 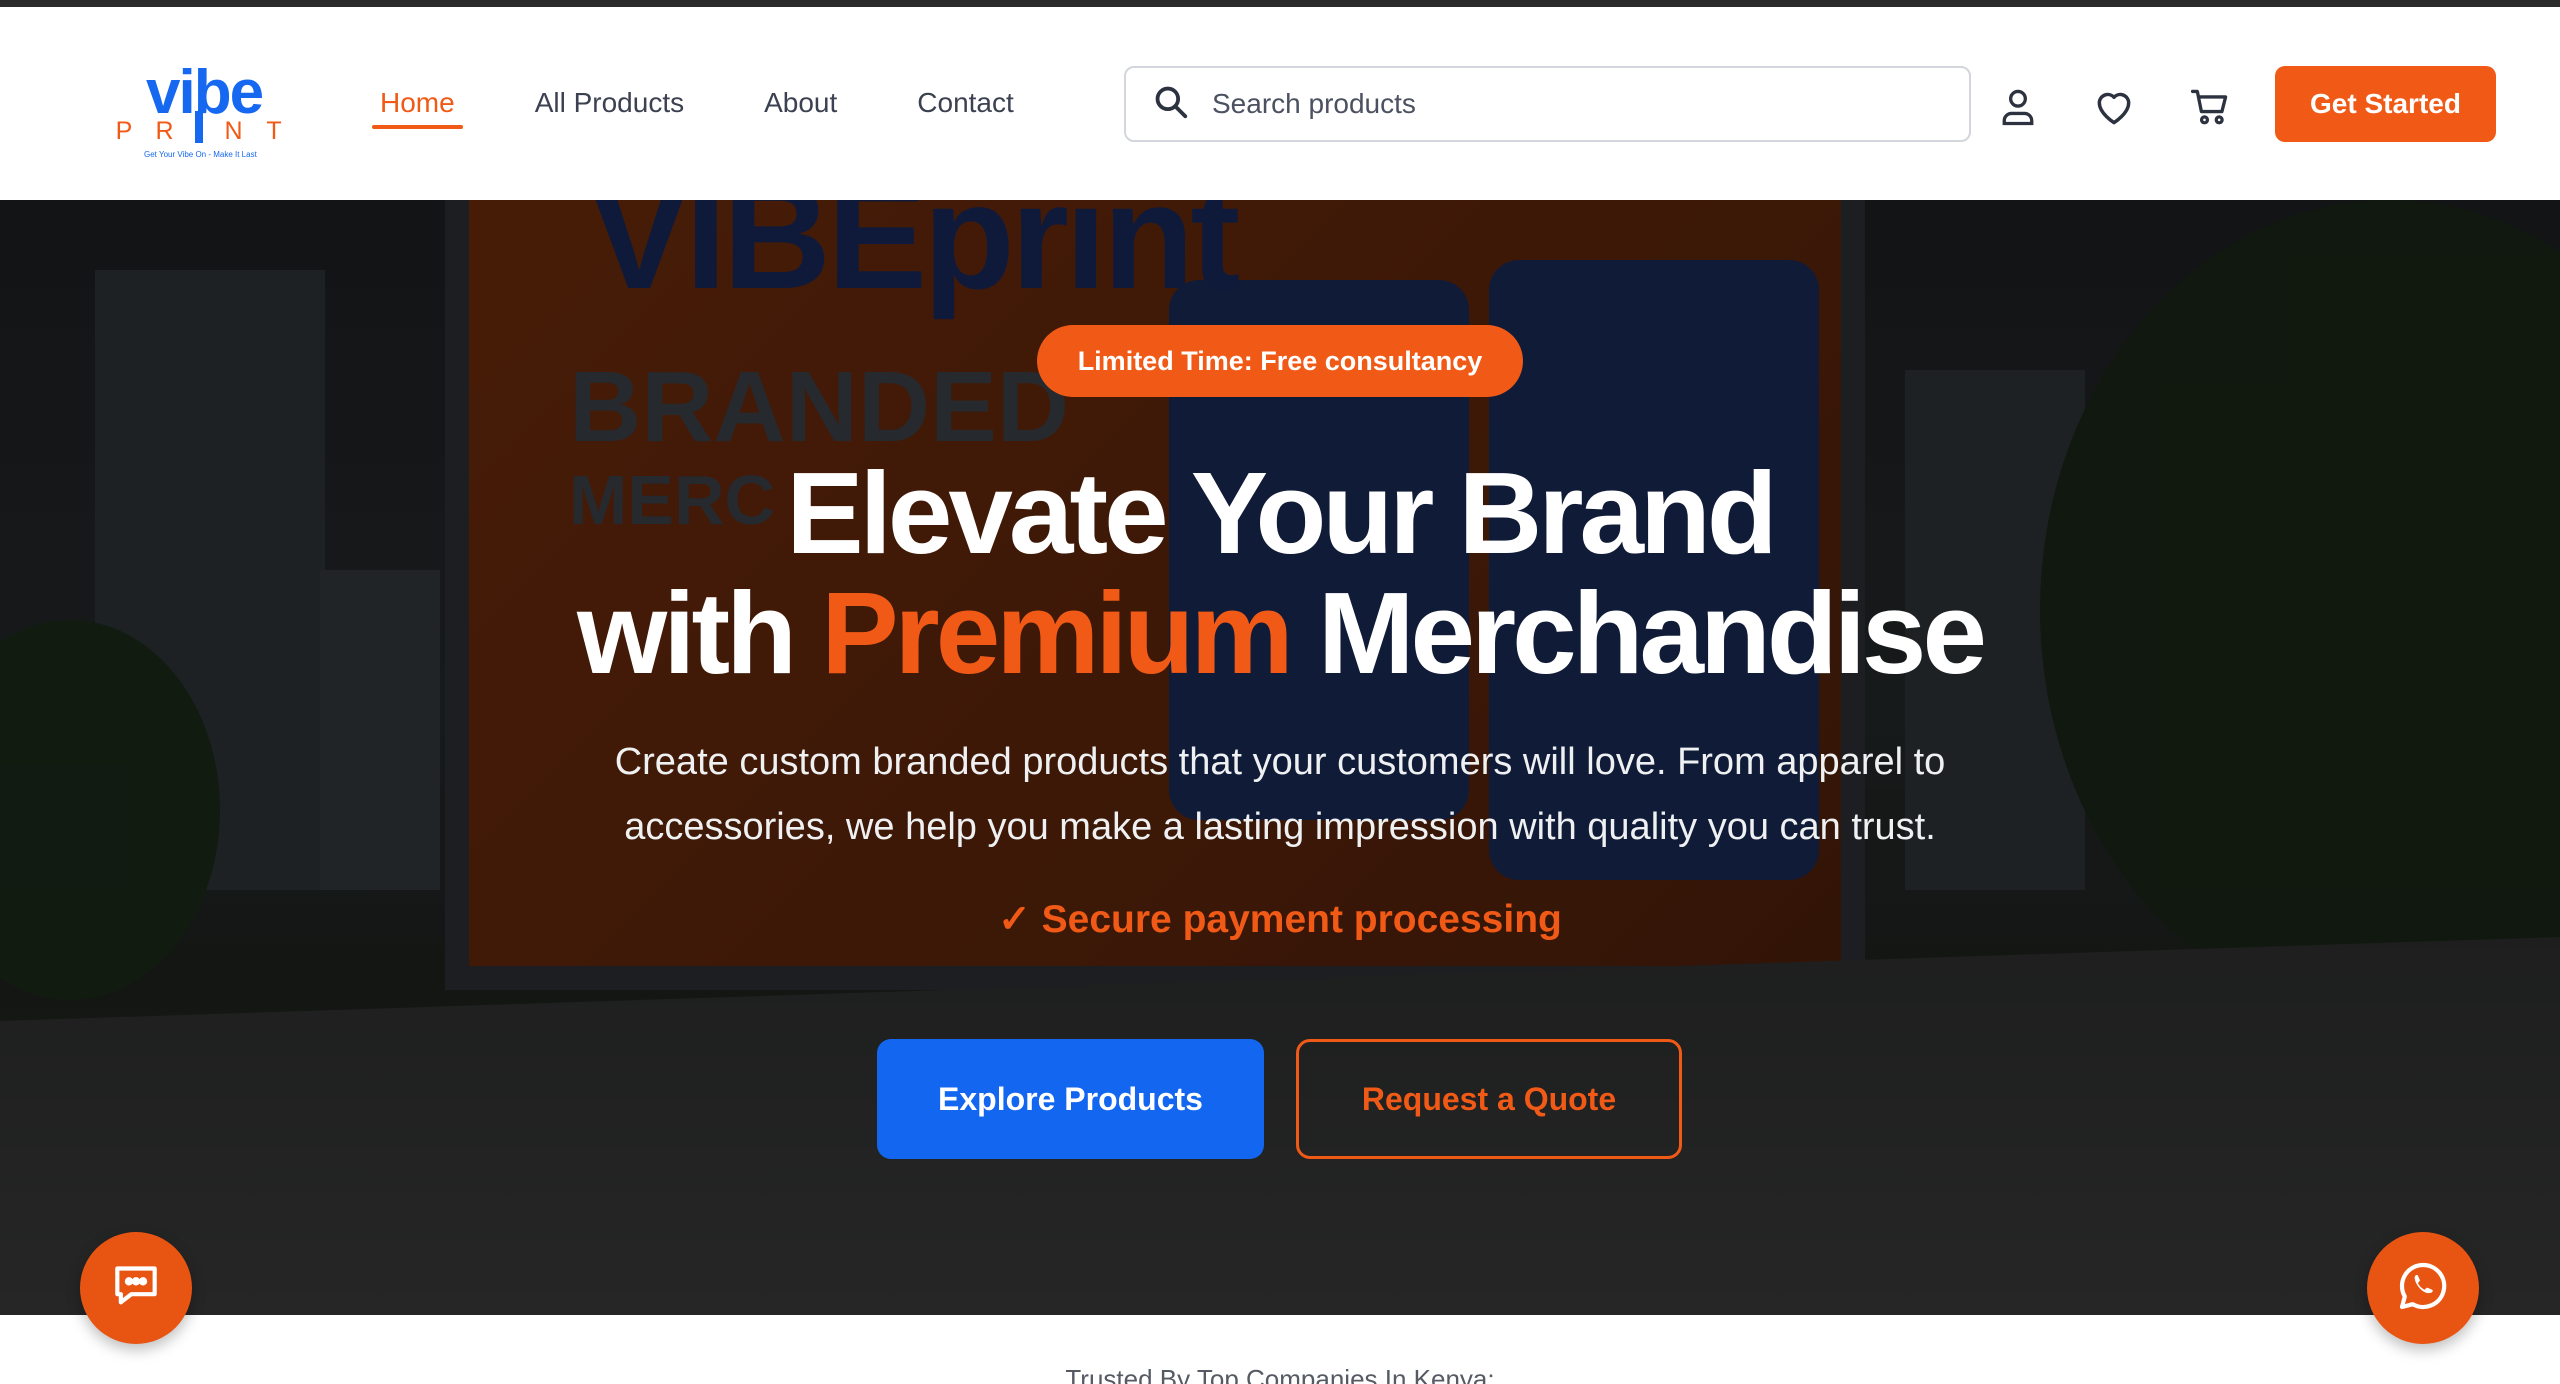 What do you see at coordinates (2210, 107) in the screenshot?
I see `cart-icon` at bounding box center [2210, 107].